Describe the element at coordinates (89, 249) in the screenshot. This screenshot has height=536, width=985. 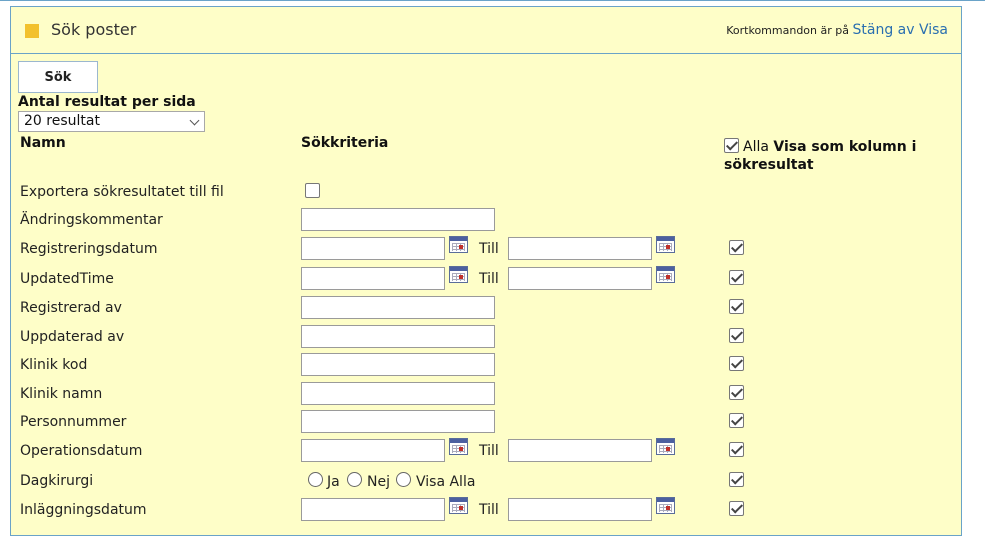
I see `row-label: Registreringsdatum` at that location.